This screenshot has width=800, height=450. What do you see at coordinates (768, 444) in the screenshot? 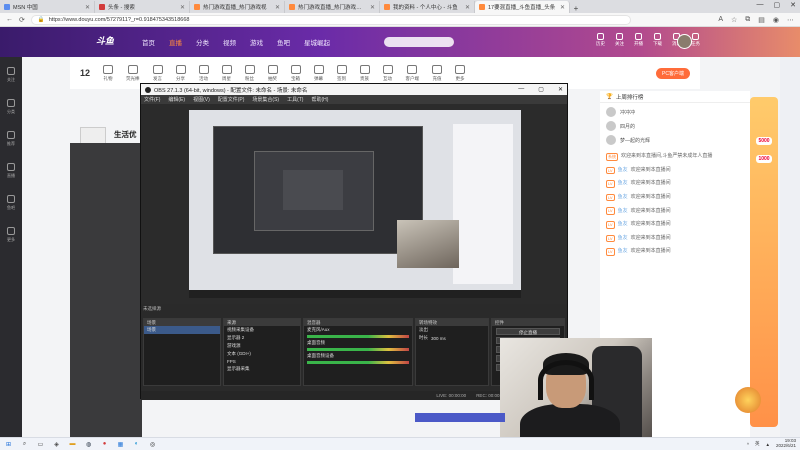
I see `network-icon: ▲` at bounding box center [768, 444].